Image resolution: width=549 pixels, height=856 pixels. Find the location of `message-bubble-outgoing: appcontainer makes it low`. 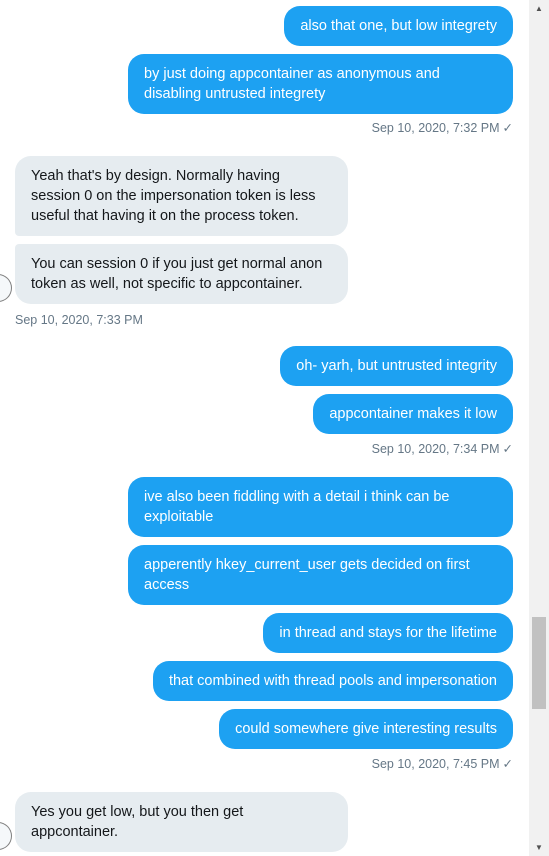

message-bubble-outgoing: appcontainer makes it low is located at coordinates (413, 414).